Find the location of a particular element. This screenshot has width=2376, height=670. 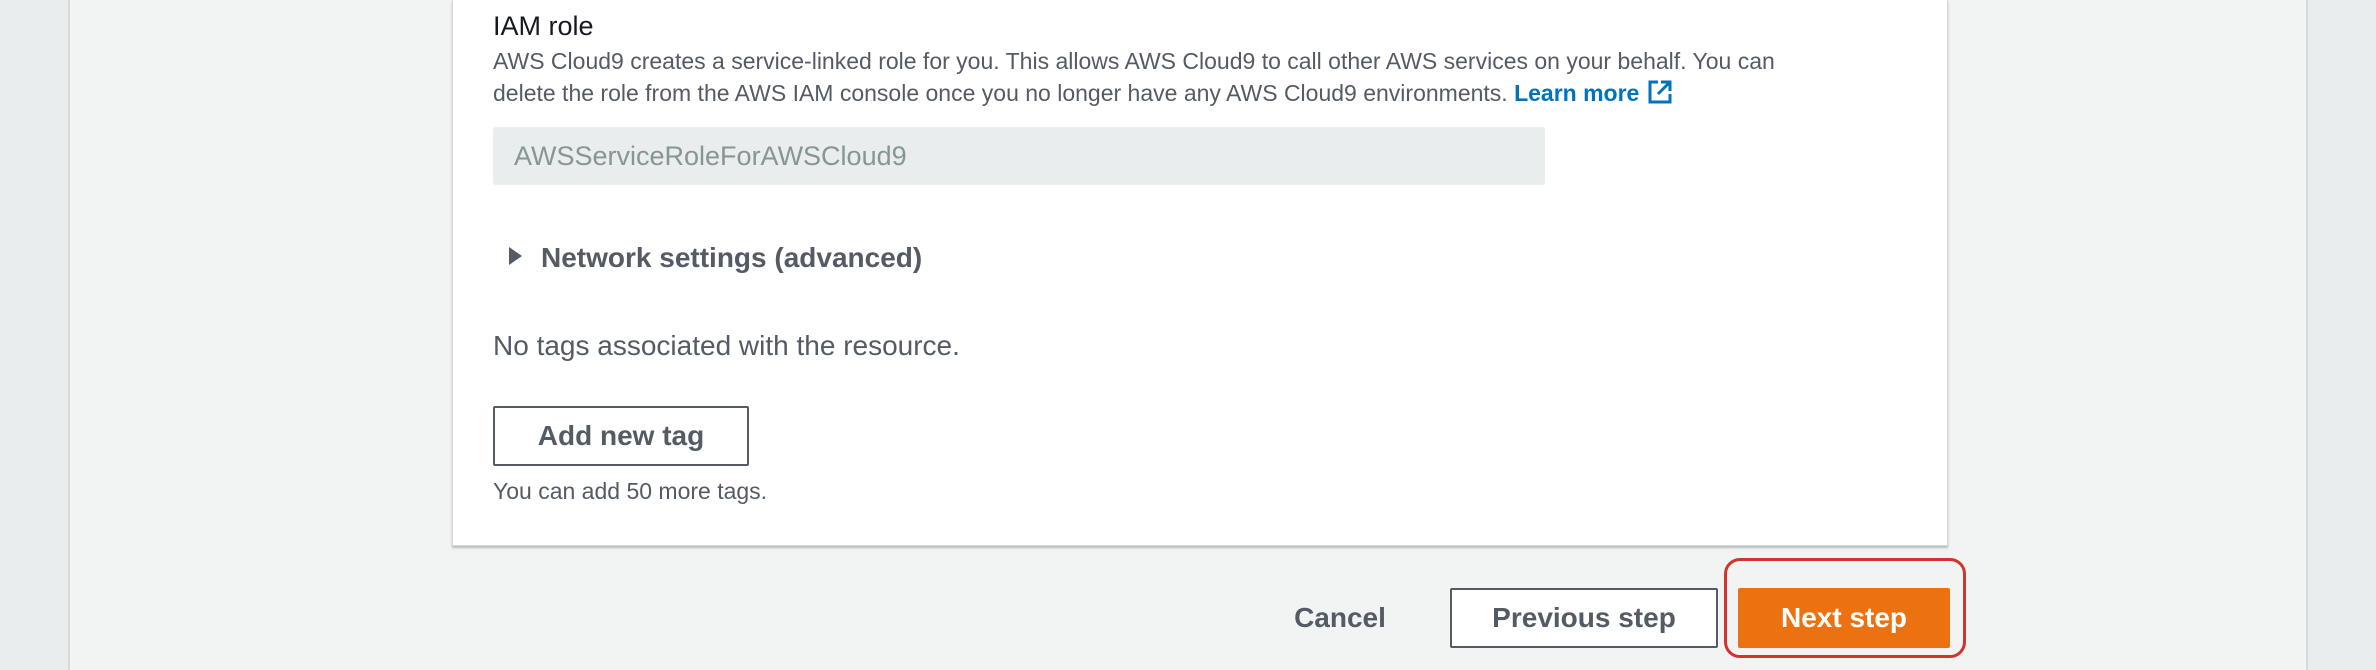

iam-role-input is located at coordinates (1019, 156).